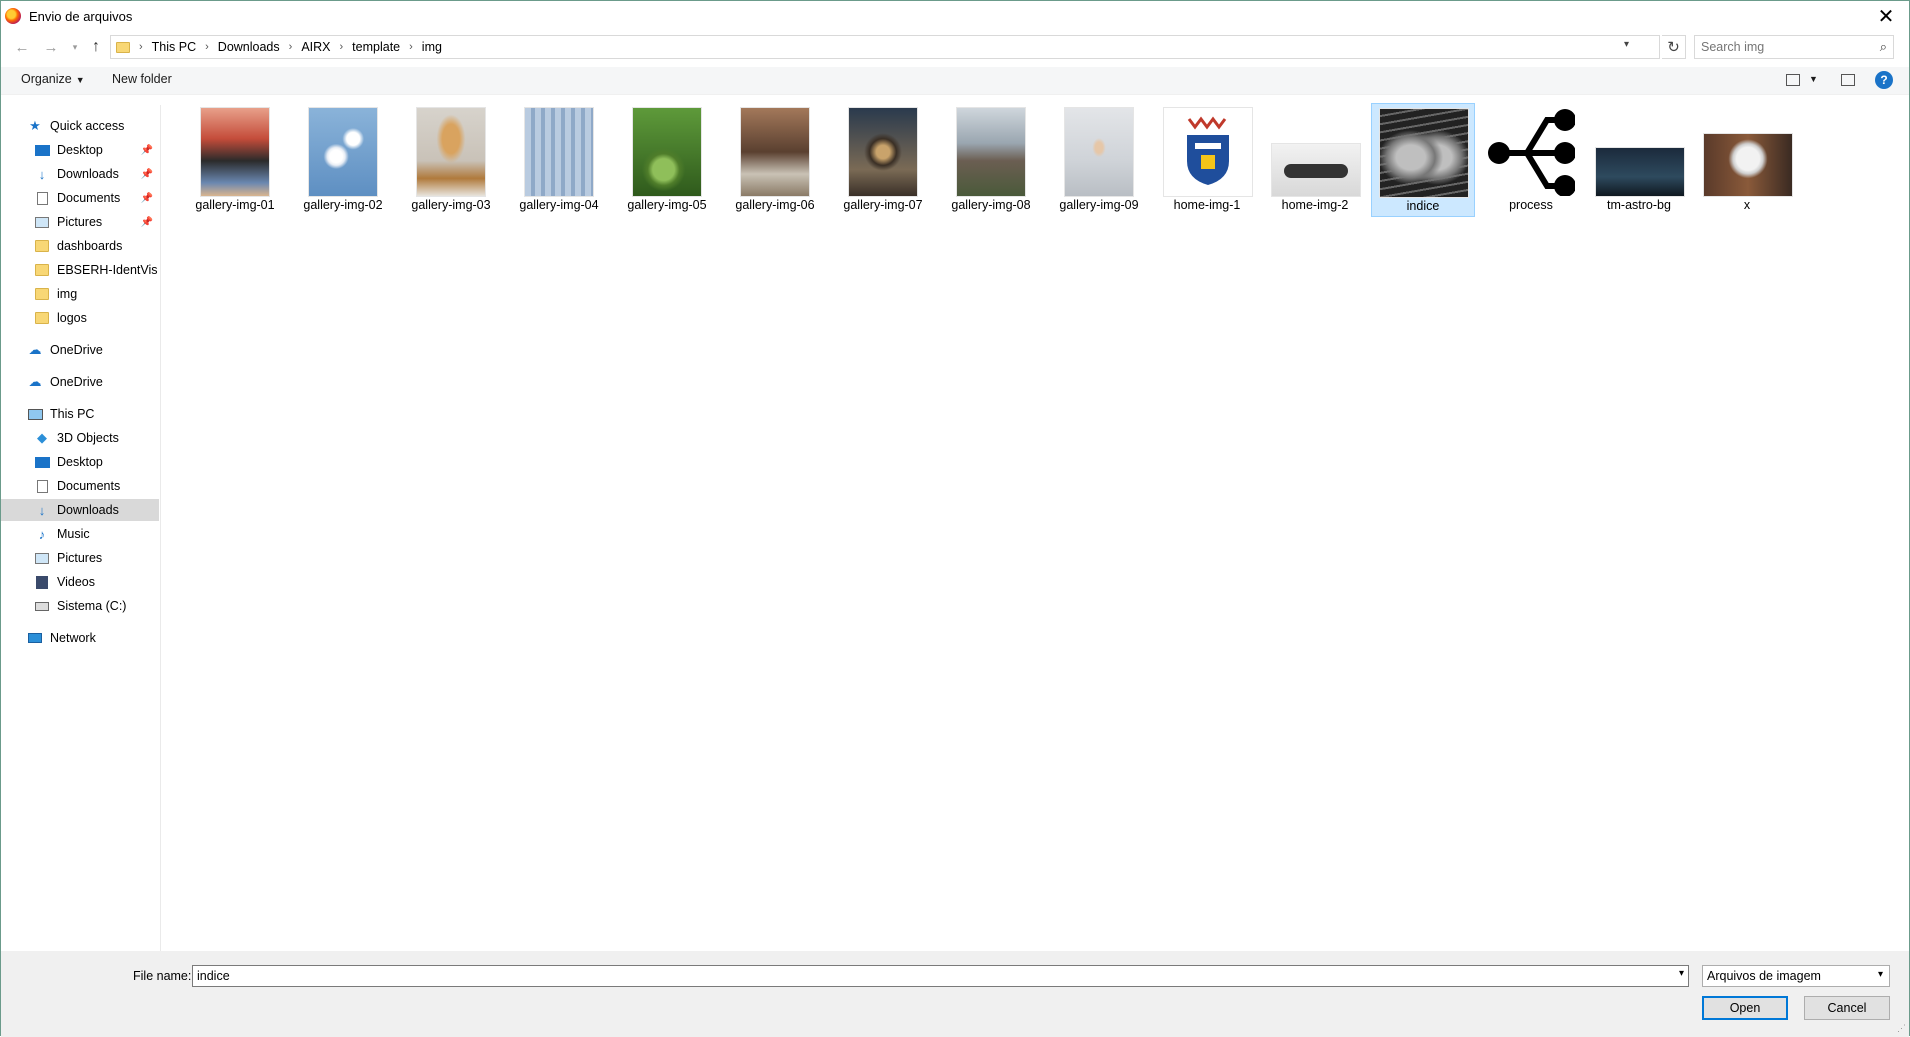 This screenshot has width=1910, height=1037. Describe the element at coordinates (80, 198) in the screenshot. I see `sidebar-item-documents: Documents 📌` at that location.